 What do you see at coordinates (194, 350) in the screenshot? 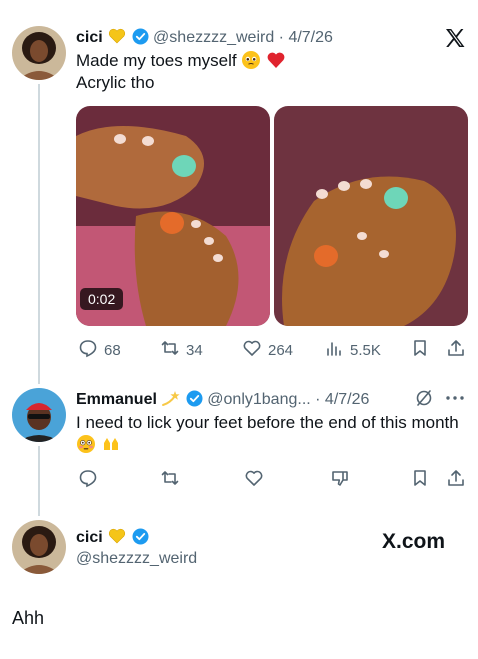
I see `retweet-count: 34` at bounding box center [194, 350].